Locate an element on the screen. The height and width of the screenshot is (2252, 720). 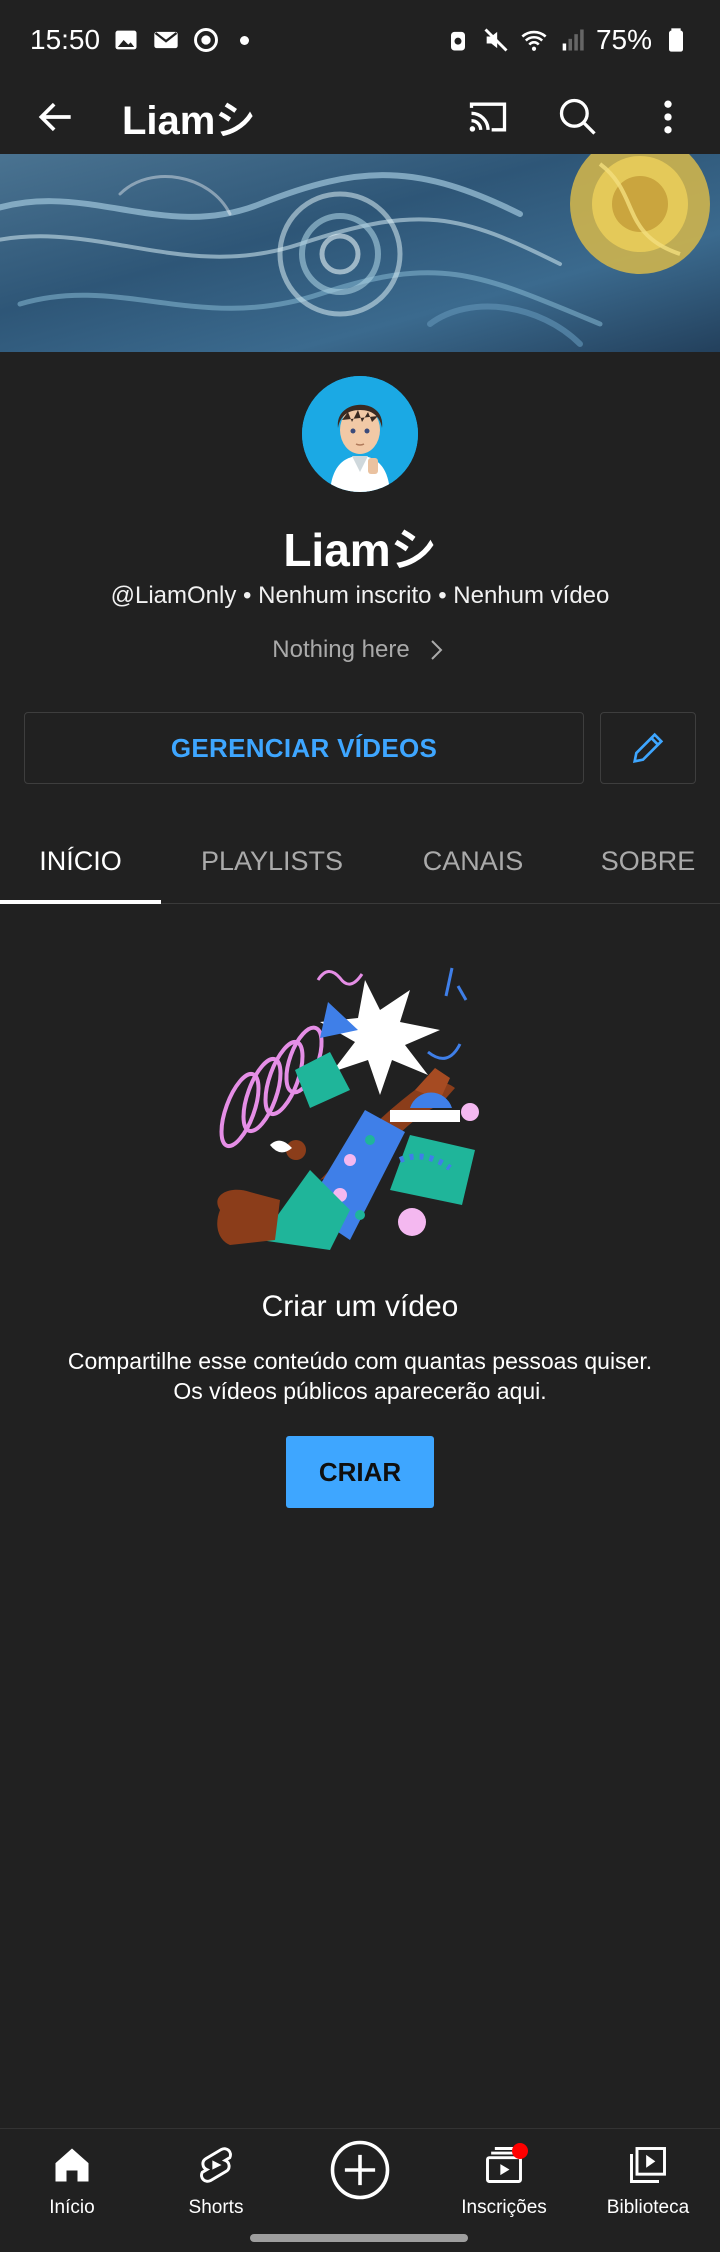
nav-item-home: Início is located at coordinates (72, 2181).